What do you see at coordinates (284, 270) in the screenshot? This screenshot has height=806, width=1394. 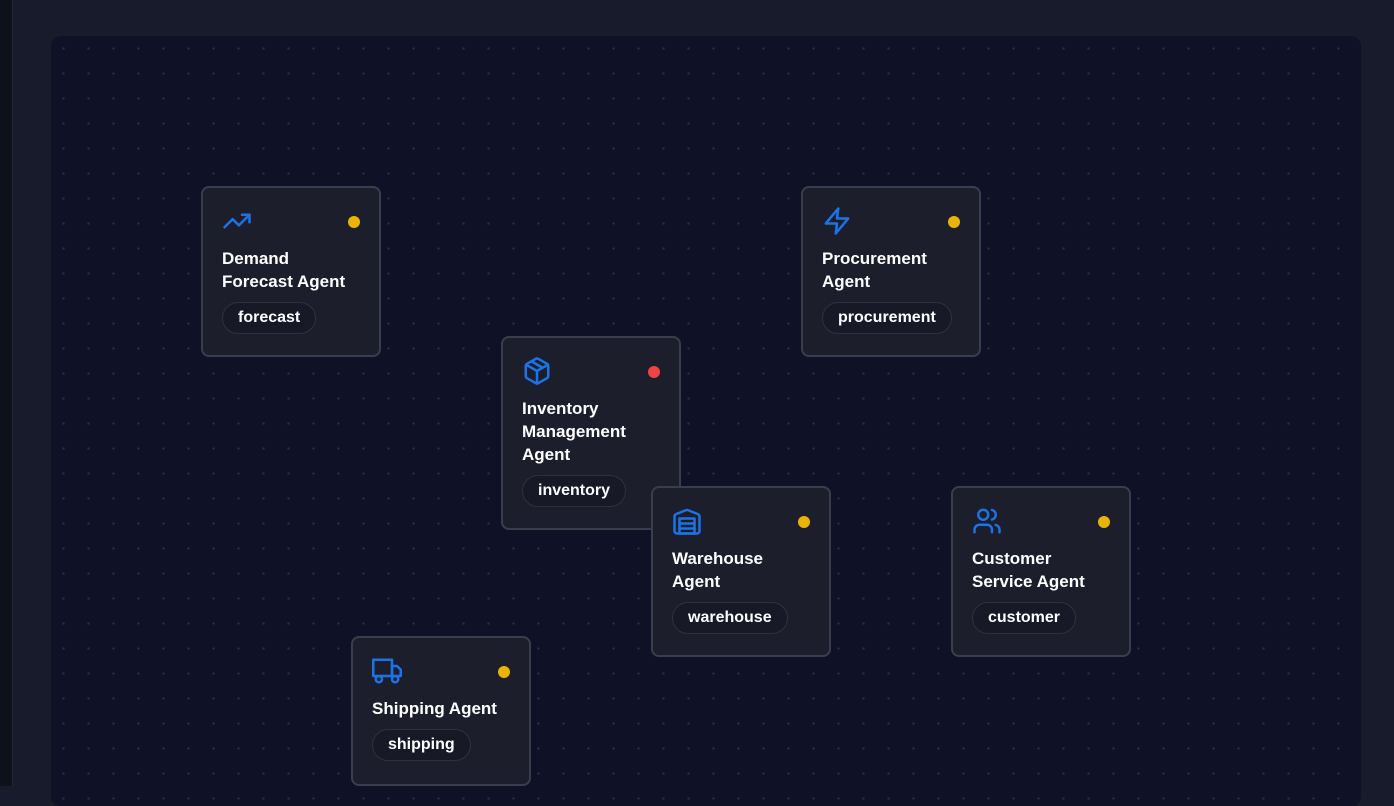 I see `agent-title: Demand Forecast Agent` at bounding box center [284, 270].